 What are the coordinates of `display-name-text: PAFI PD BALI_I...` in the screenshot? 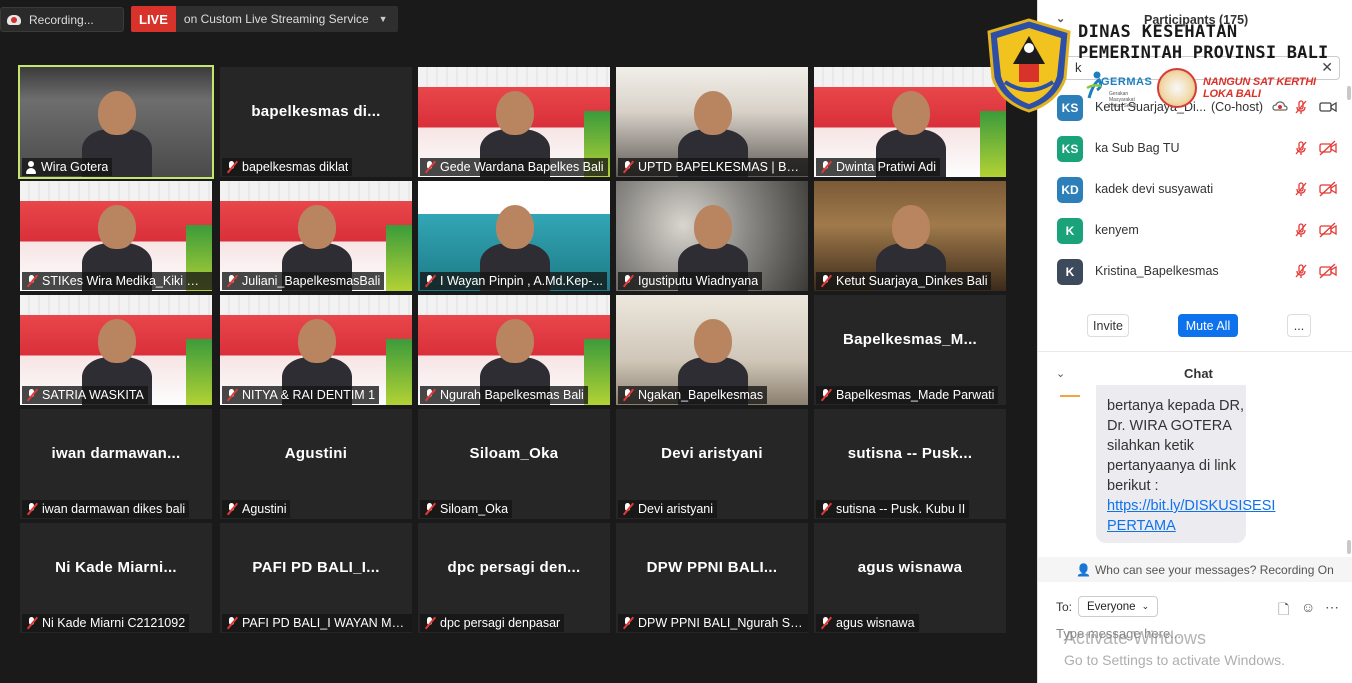 It's located at (316, 567).